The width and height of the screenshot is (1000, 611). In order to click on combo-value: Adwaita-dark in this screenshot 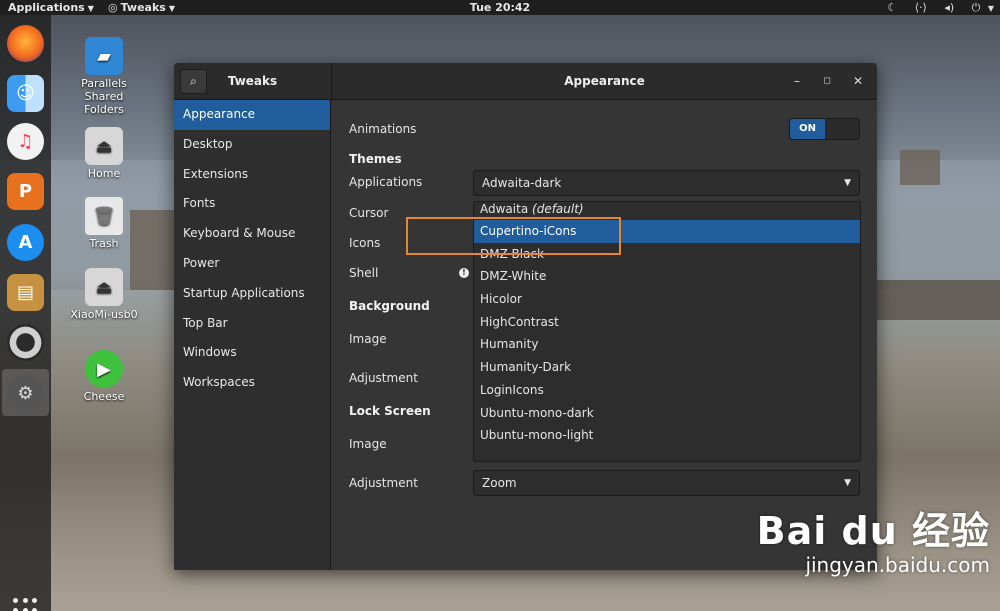, I will do `click(522, 183)`.